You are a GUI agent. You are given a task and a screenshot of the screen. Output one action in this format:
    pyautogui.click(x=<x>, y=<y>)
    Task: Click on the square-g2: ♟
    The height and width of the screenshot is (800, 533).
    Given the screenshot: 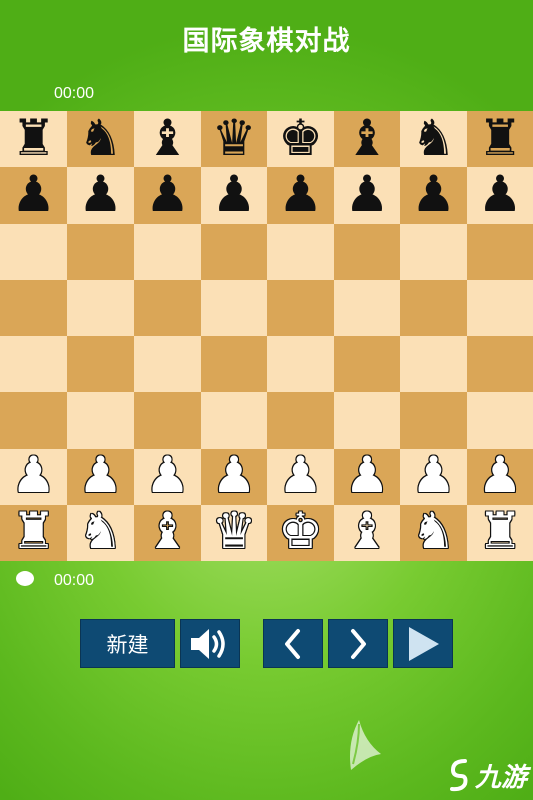 What is the action you would take?
    pyautogui.click(x=433, y=476)
    